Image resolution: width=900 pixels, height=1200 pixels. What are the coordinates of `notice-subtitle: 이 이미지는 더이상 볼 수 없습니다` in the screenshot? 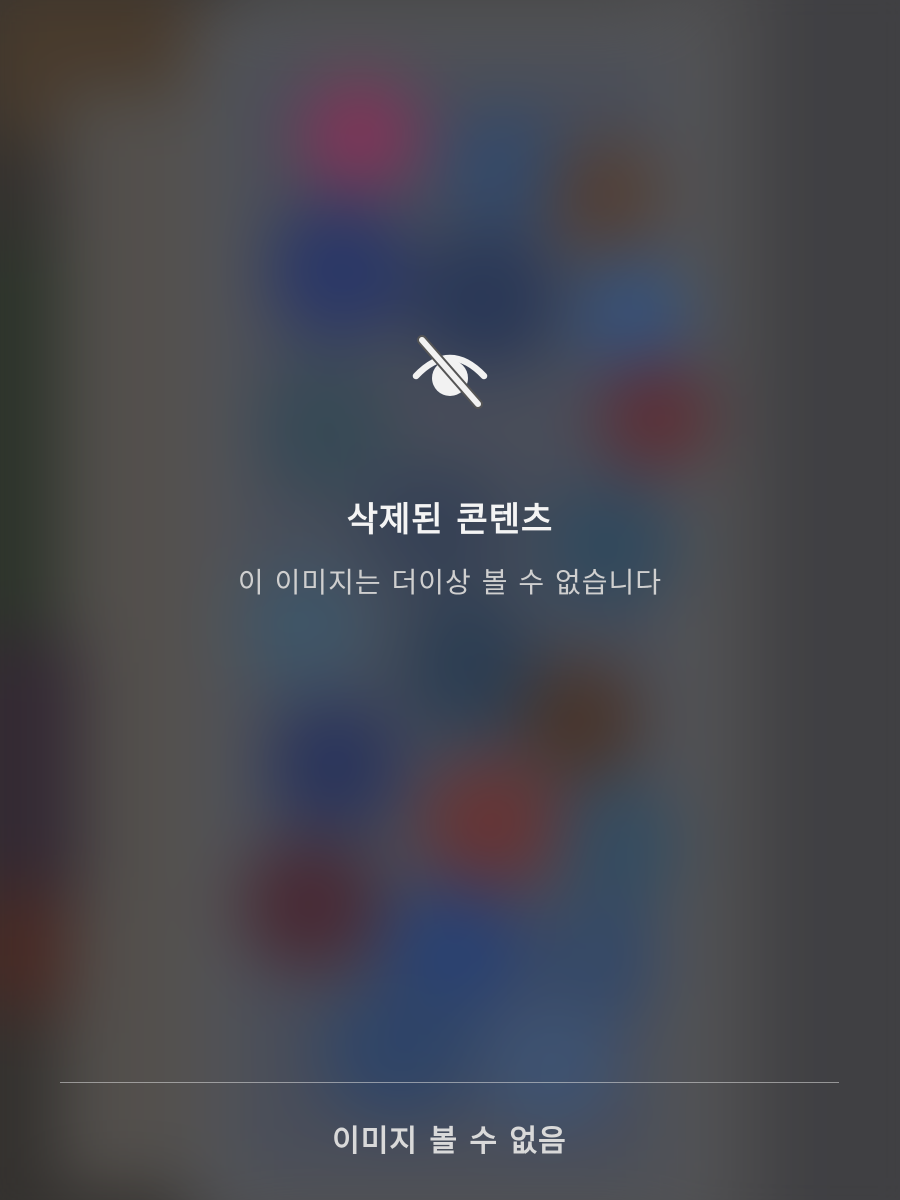 It's located at (450, 582).